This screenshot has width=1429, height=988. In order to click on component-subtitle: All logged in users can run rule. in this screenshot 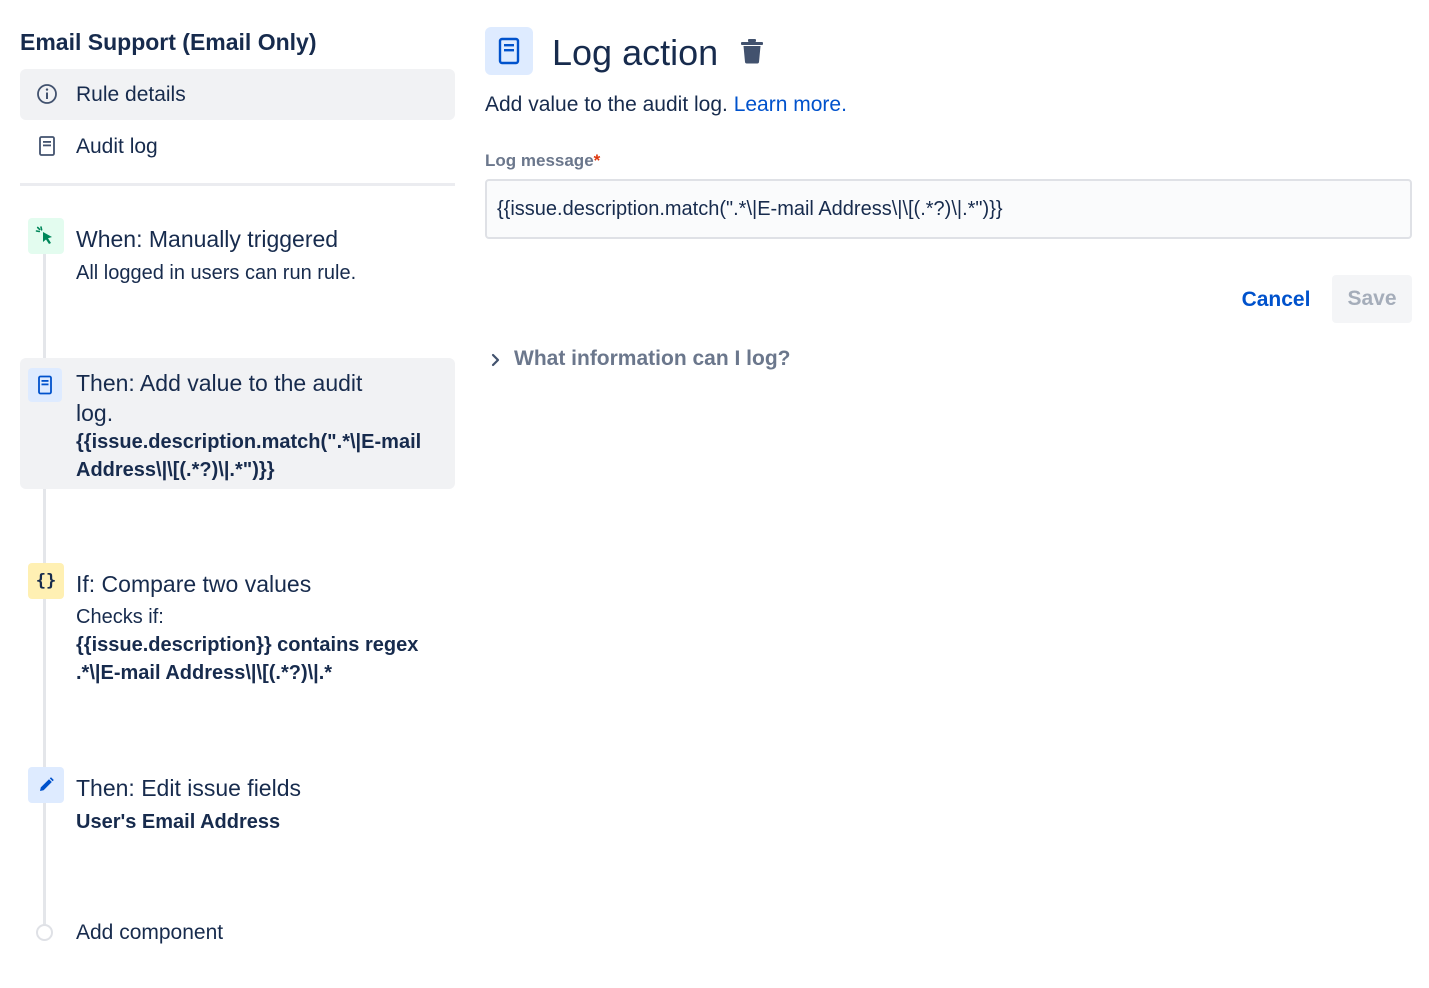, I will do `click(216, 273)`.